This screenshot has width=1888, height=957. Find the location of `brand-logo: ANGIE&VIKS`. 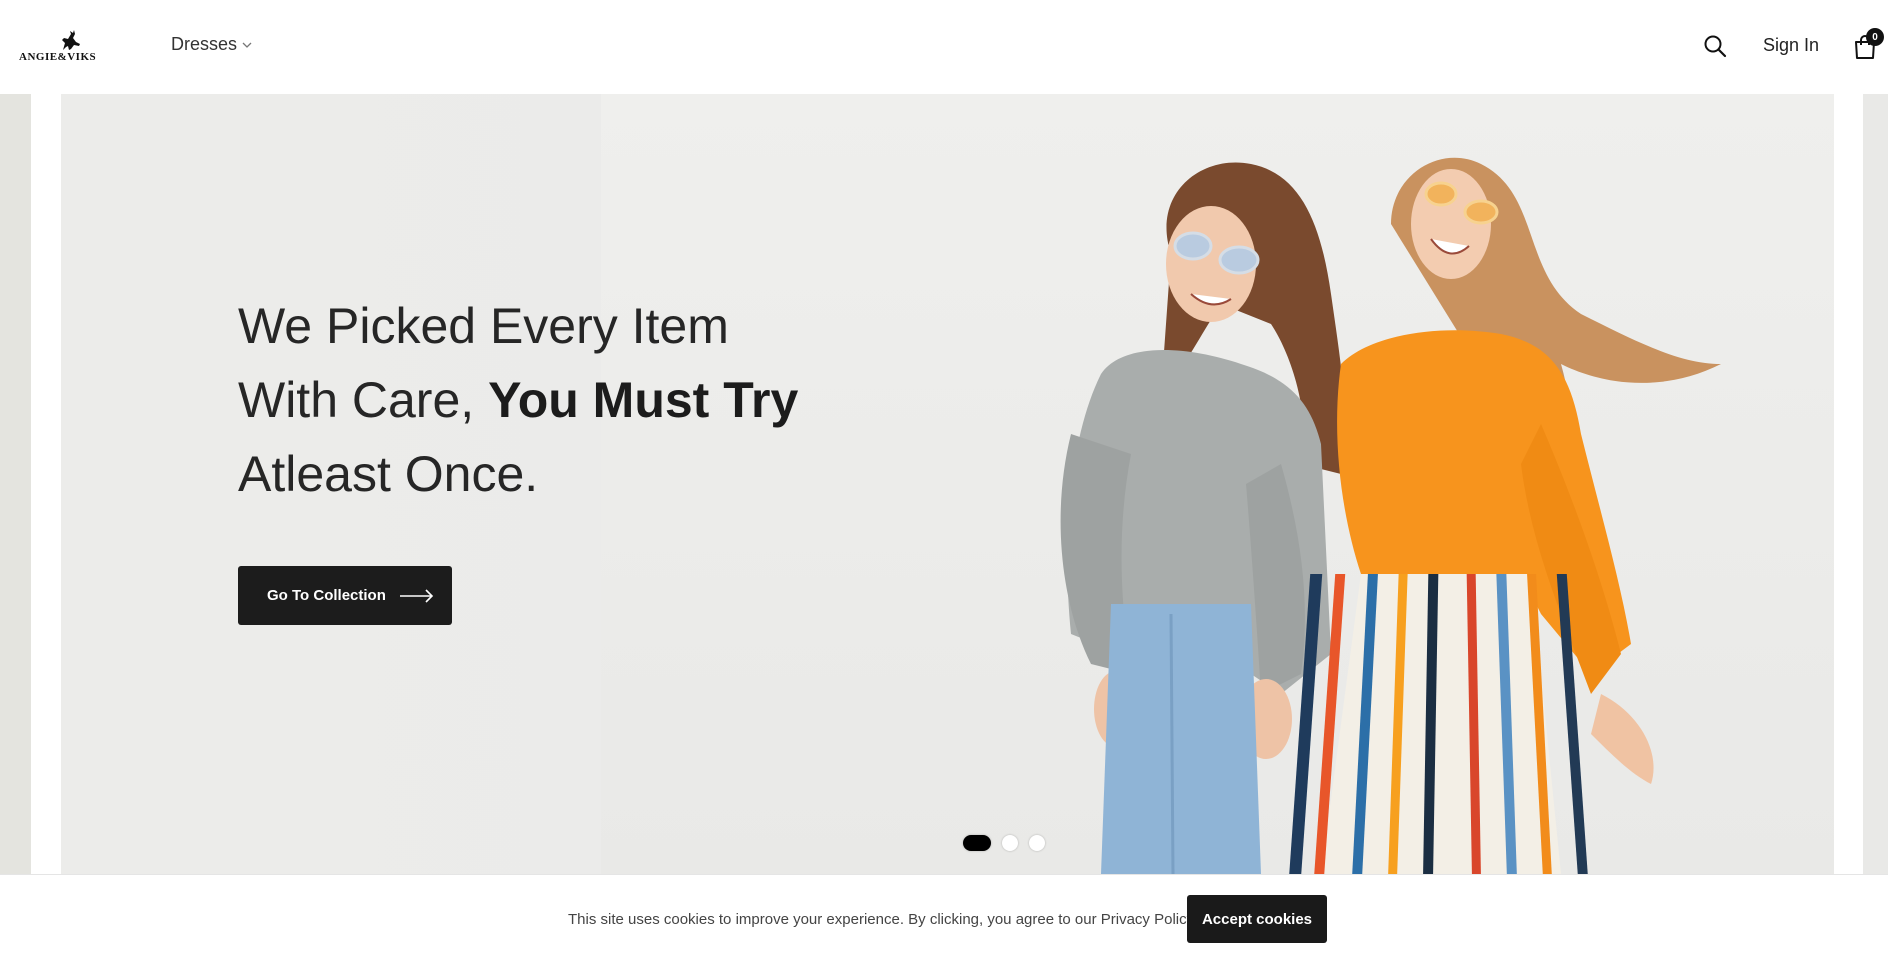

brand-logo: ANGIE&VIKS is located at coordinates (68, 48).